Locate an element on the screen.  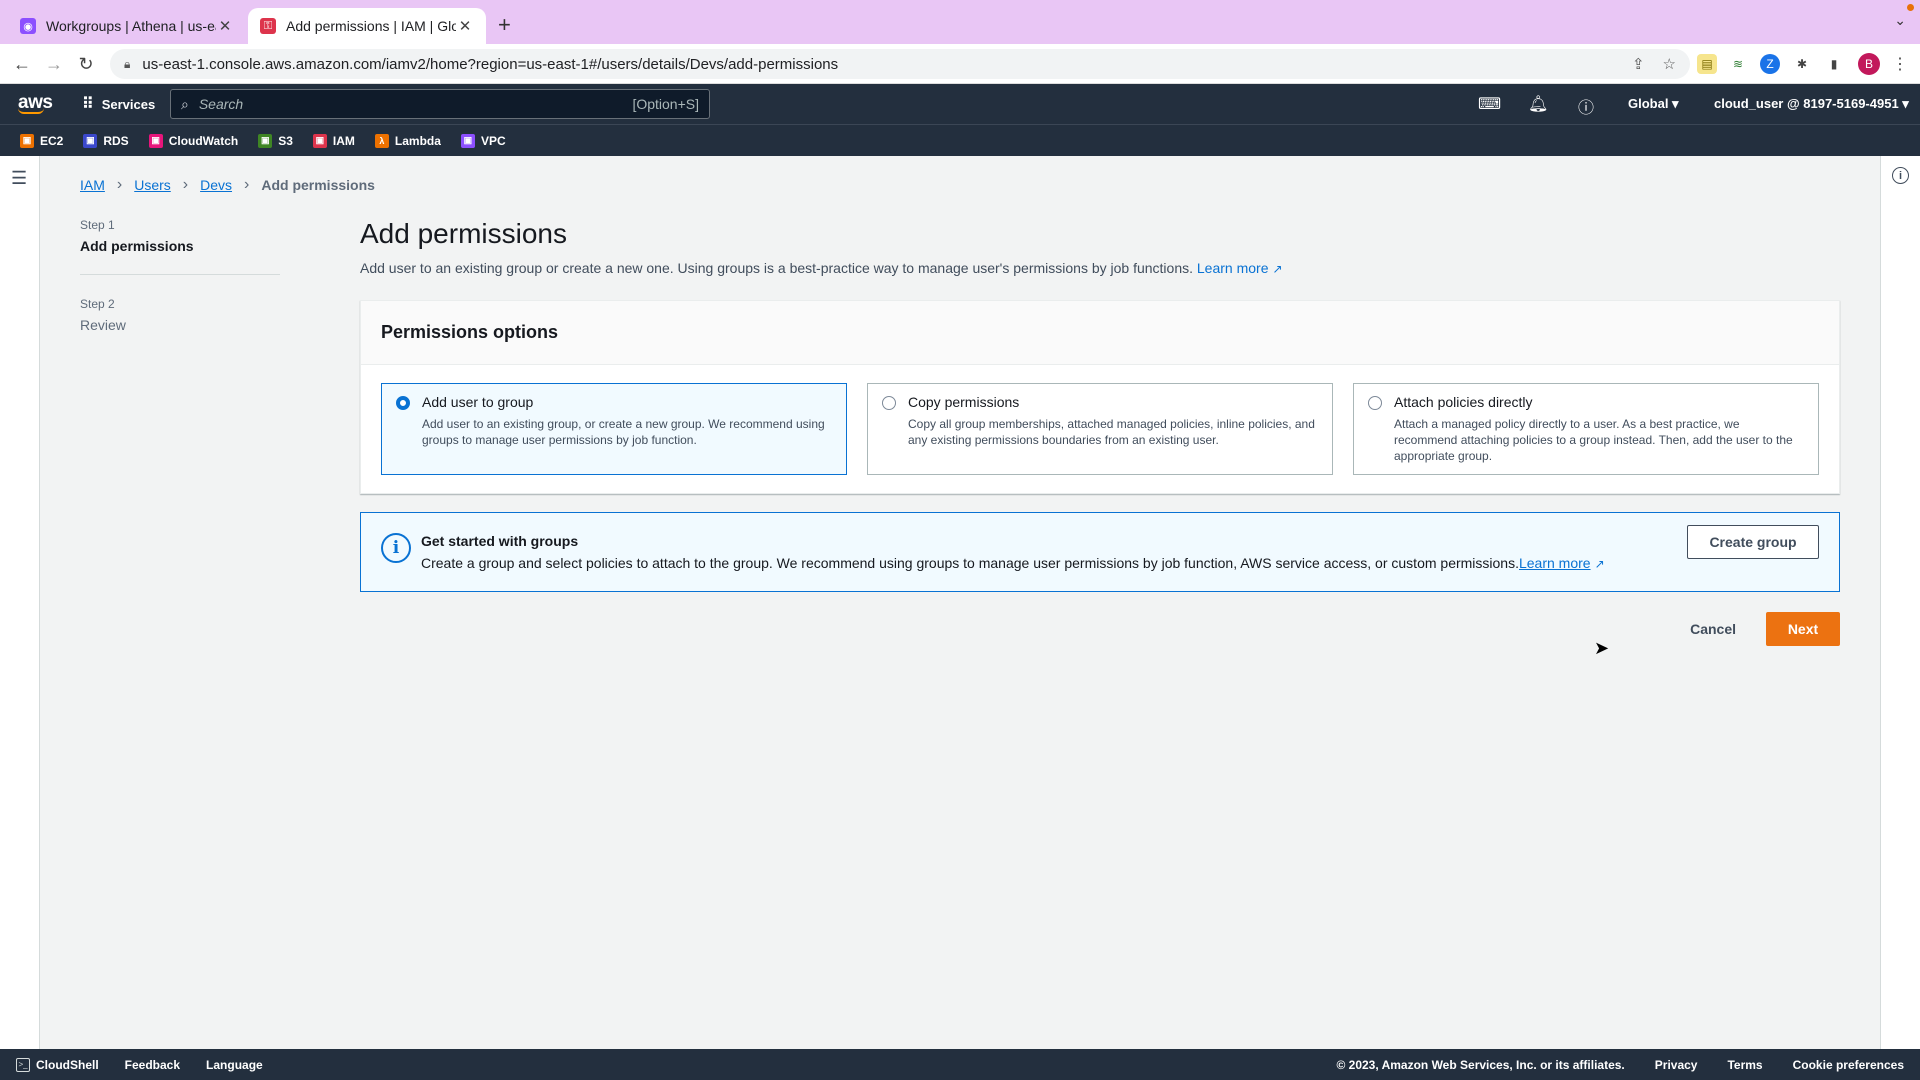
browser-menu-icon: ⋮ is located at coordinates (1900, 64).